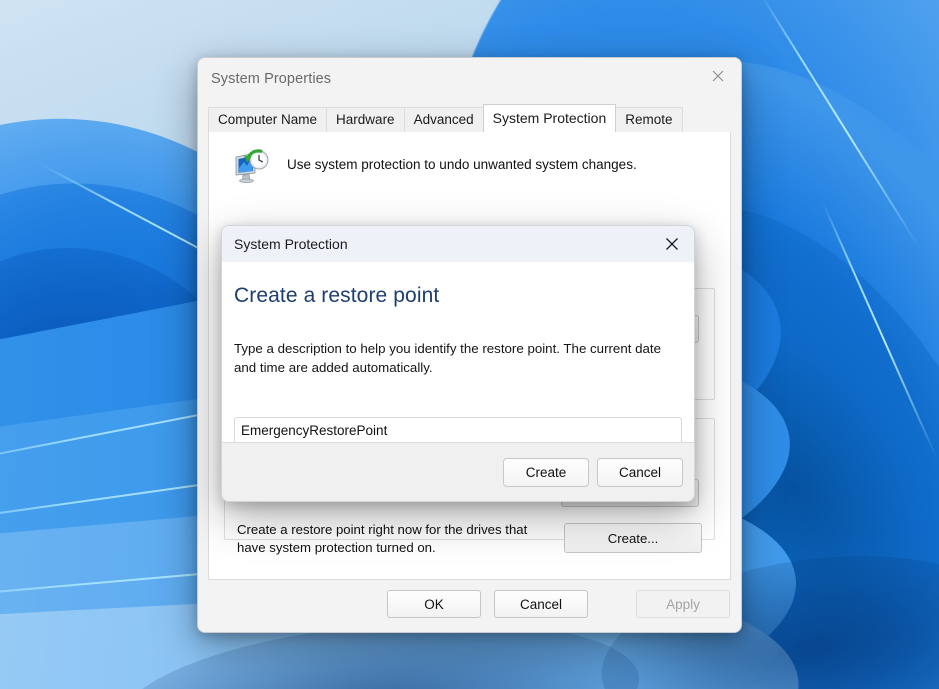 The width and height of the screenshot is (939, 689). What do you see at coordinates (443, 119) in the screenshot?
I see `tab-advanced: Advanced` at bounding box center [443, 119].